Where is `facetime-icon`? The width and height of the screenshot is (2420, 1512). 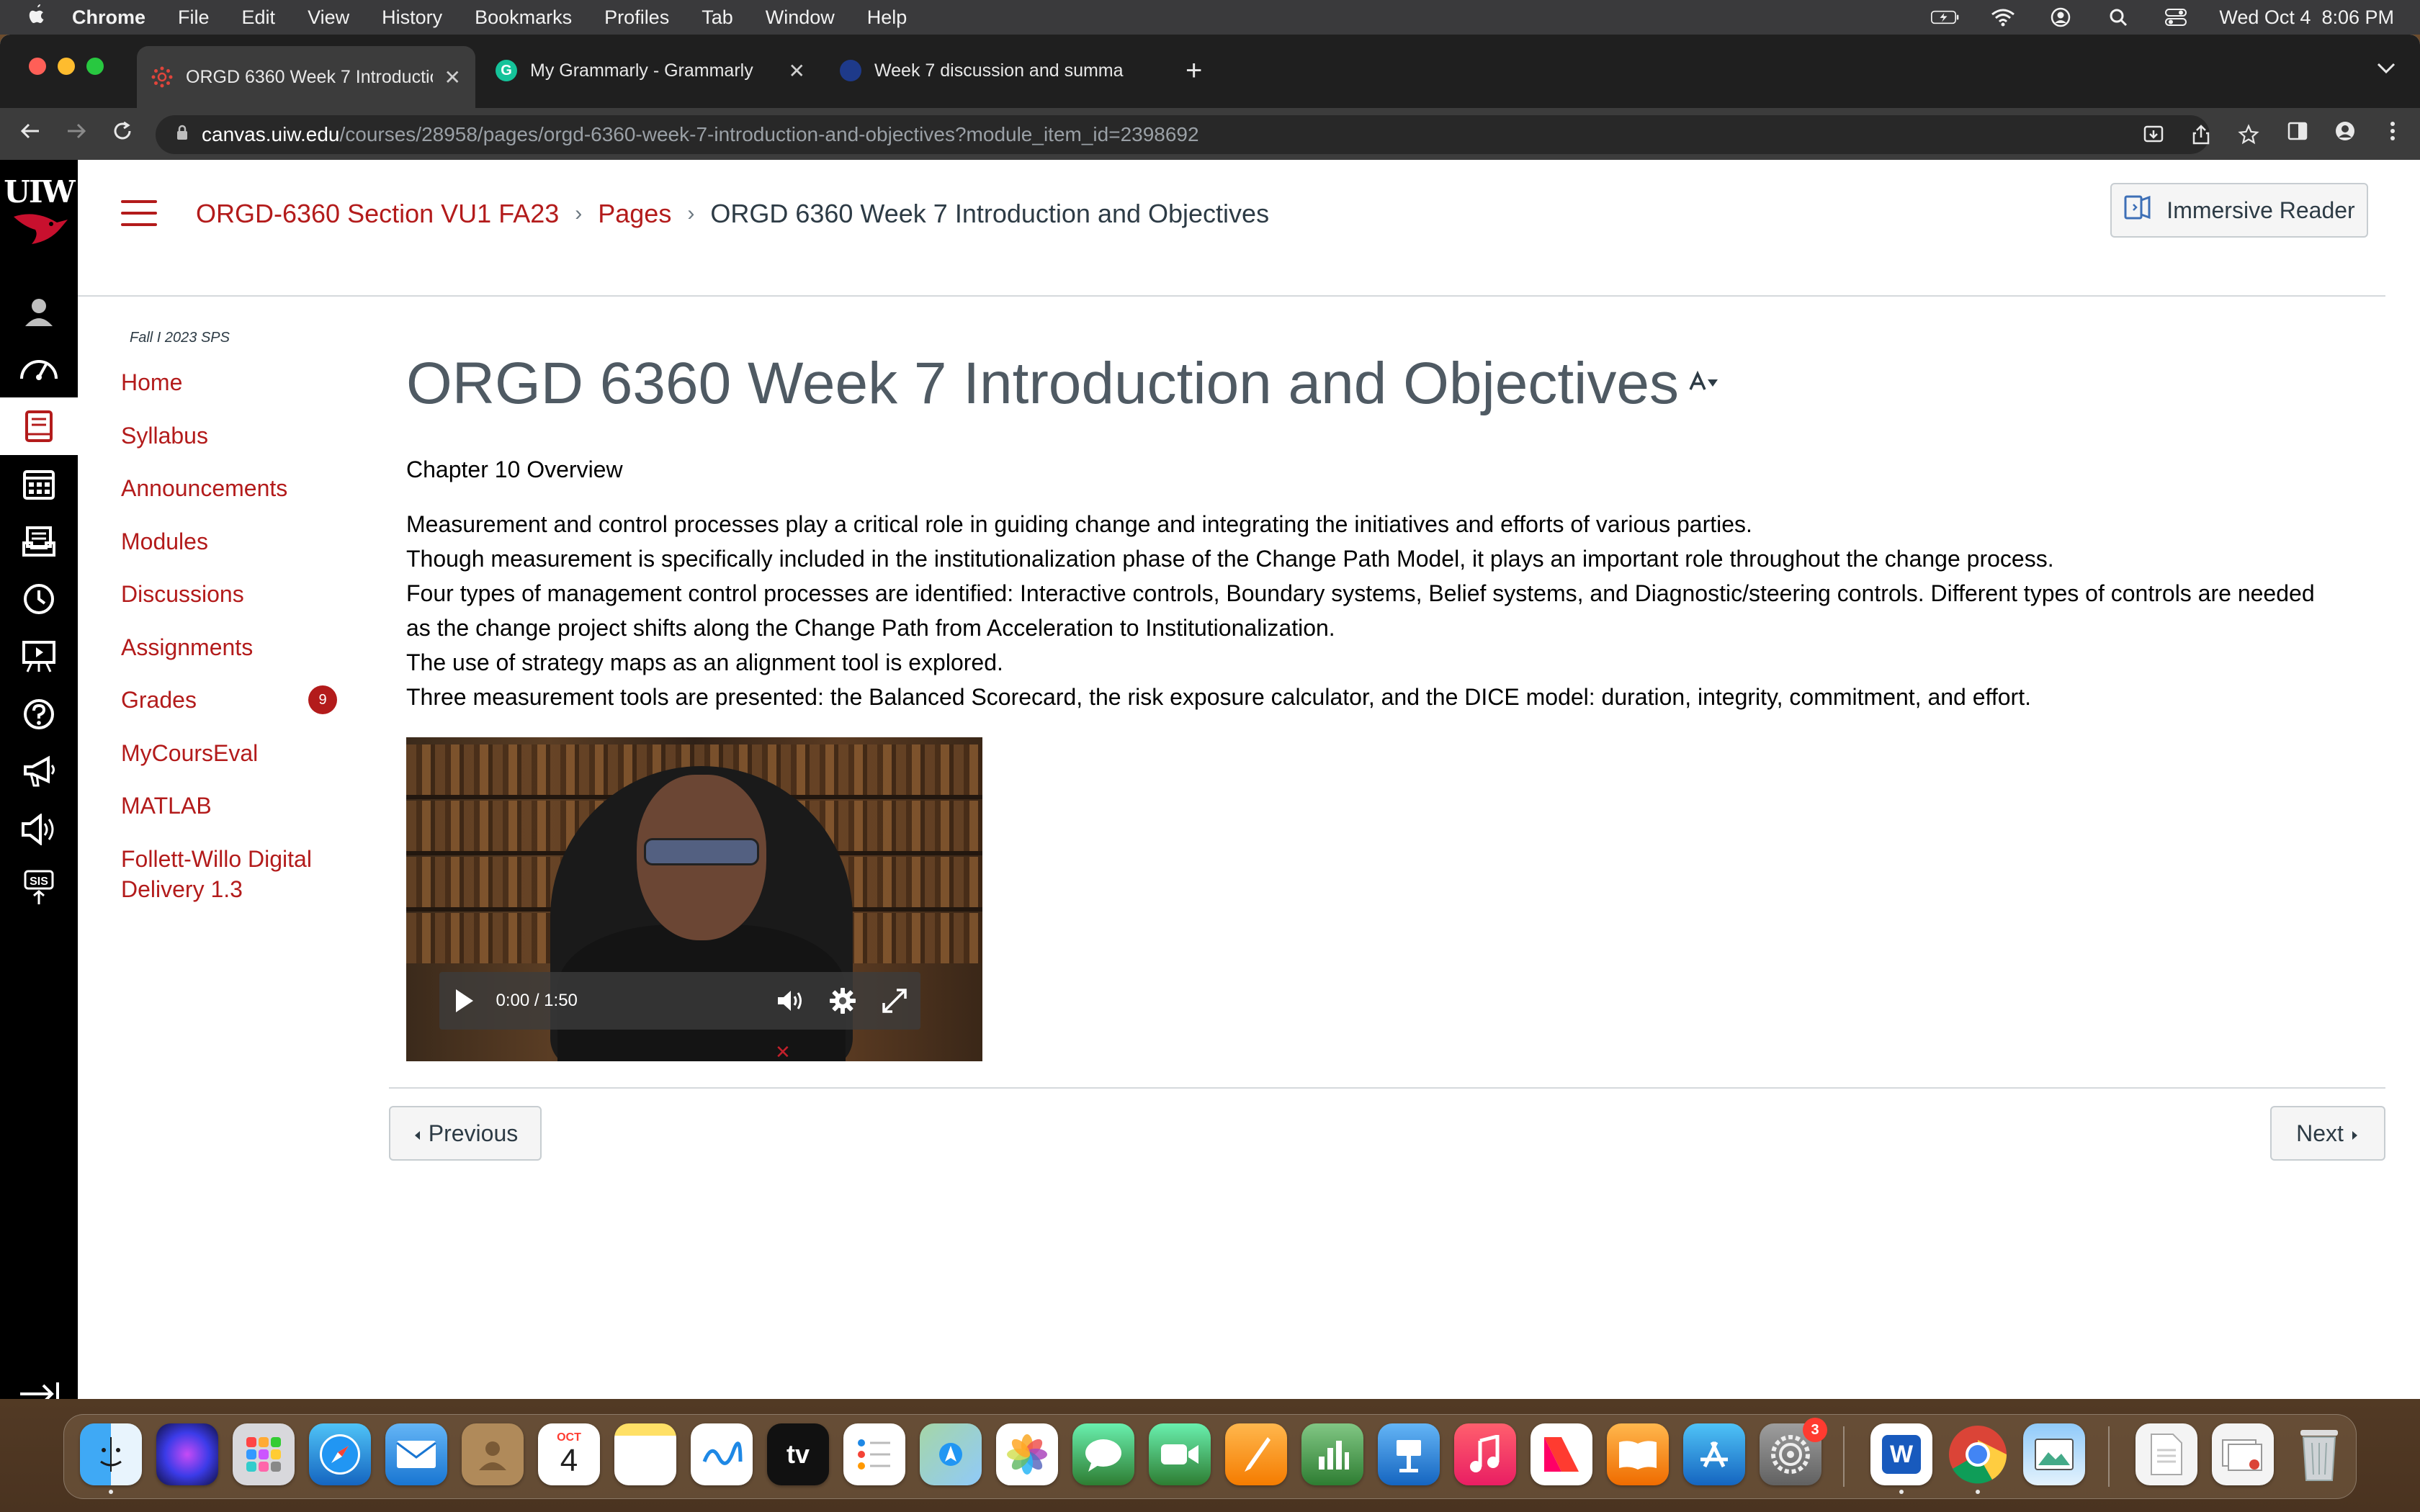
facetime-icon is located at coordinates (1180, 1454).